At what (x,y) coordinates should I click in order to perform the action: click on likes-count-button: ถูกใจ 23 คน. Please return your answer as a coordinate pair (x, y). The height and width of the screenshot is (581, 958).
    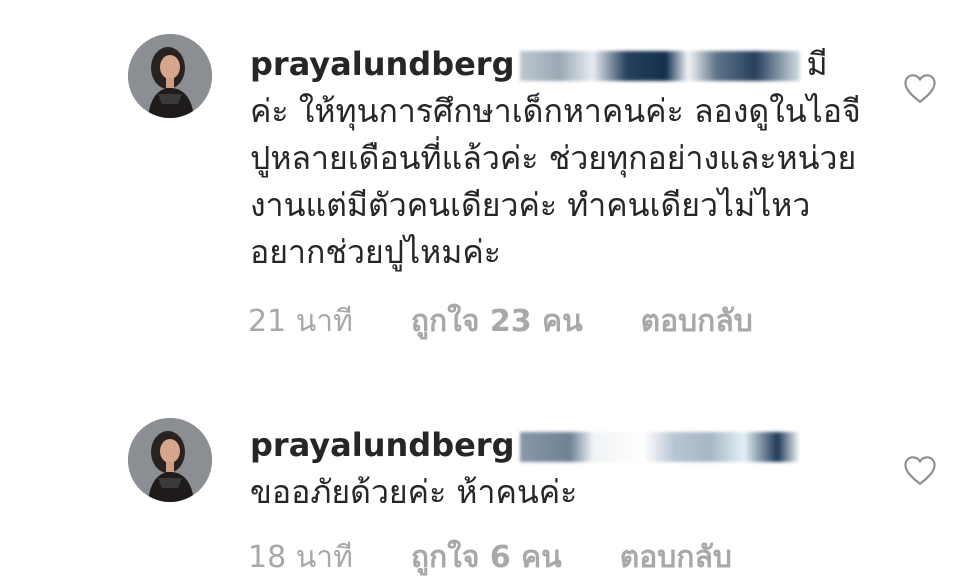
    Looking at the image, I should click on (497, 321).